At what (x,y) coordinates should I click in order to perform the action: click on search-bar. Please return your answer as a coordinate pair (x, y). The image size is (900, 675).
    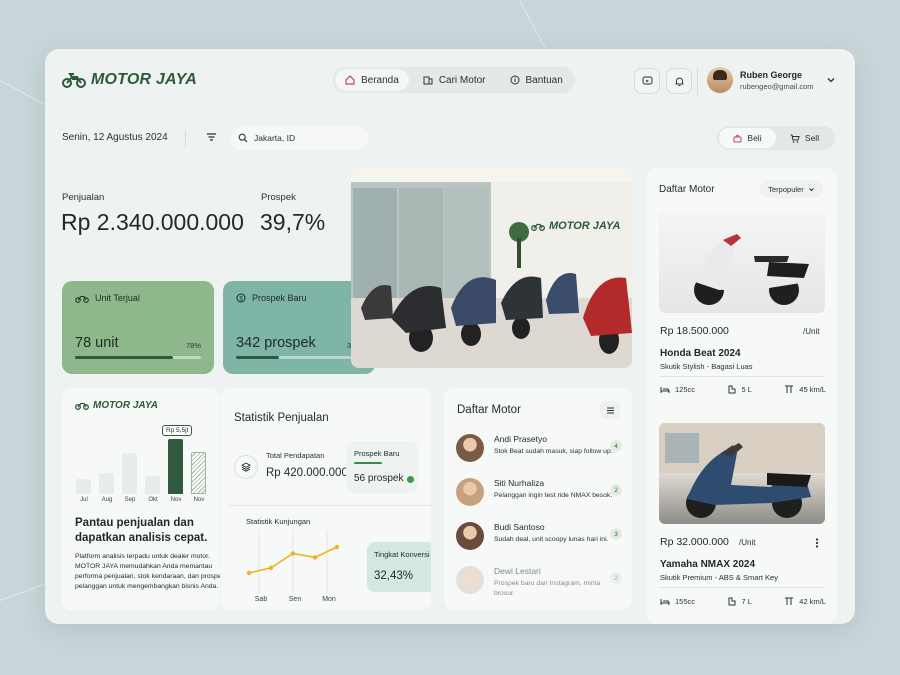
    Looking at the image, I should click on (299, 138).